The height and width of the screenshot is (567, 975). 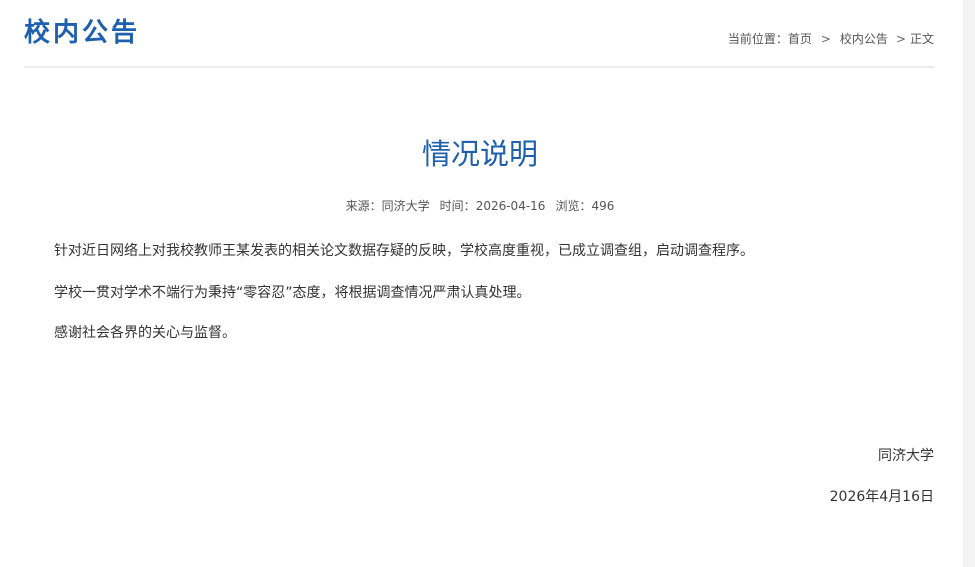 I want to click on section-title: 校内公告, so click(x=82, y=33).